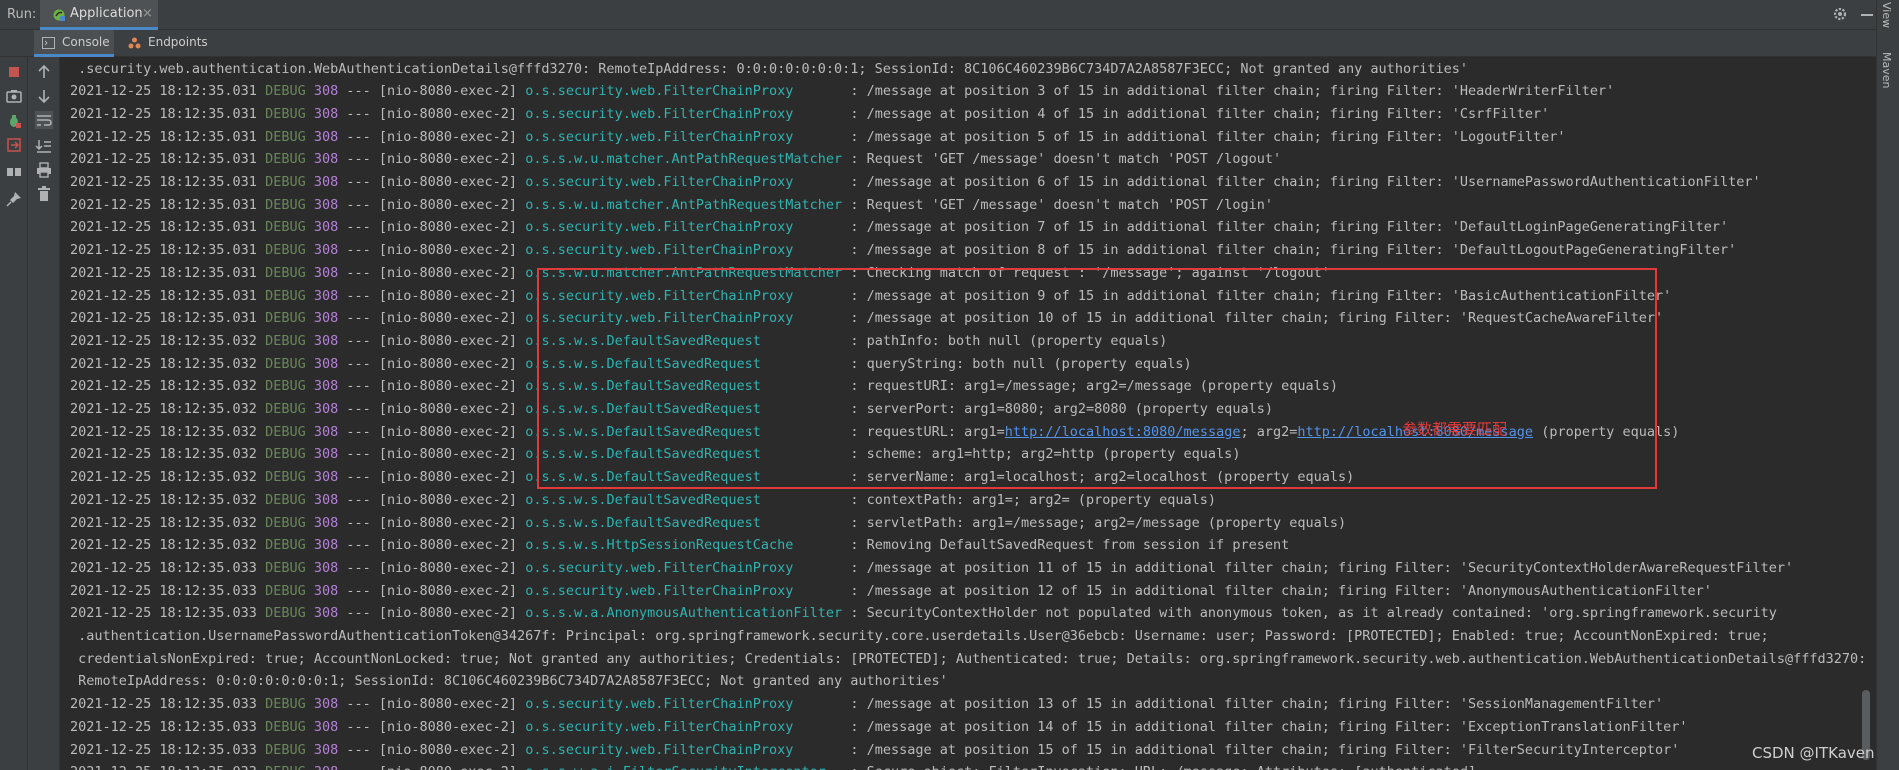 This screenshot has height=770, width=1899. What do you see at coordinates (44, 96) in the screenshot?
I see `down-arrow-icon` at bounding box center [44, 96].